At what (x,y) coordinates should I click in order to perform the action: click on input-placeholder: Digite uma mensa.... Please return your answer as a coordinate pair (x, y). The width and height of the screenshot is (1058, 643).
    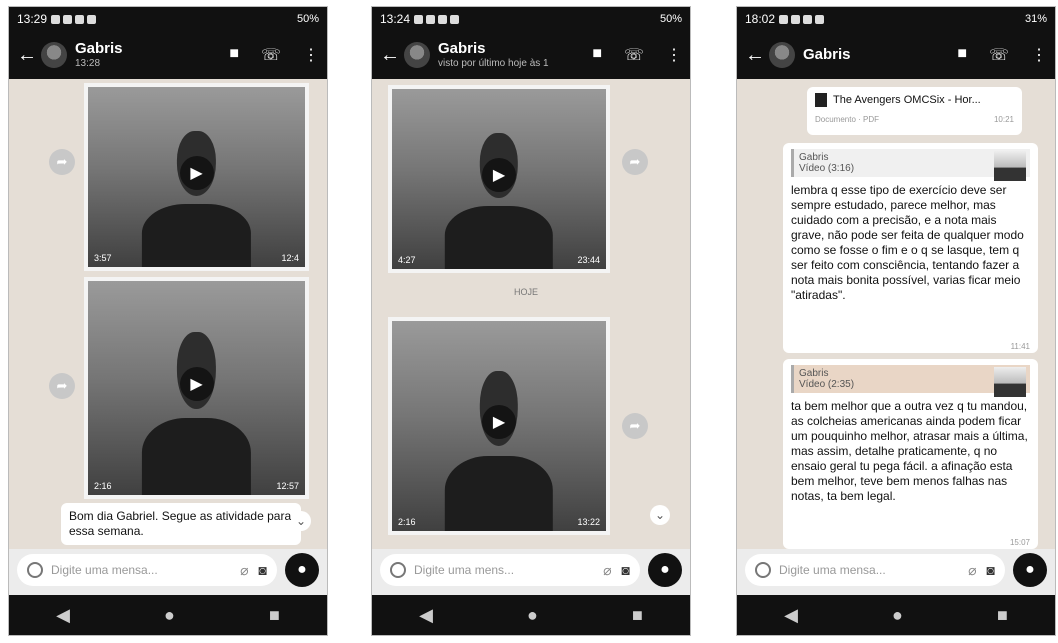
    Looking at the image, I should click on (832, 570).